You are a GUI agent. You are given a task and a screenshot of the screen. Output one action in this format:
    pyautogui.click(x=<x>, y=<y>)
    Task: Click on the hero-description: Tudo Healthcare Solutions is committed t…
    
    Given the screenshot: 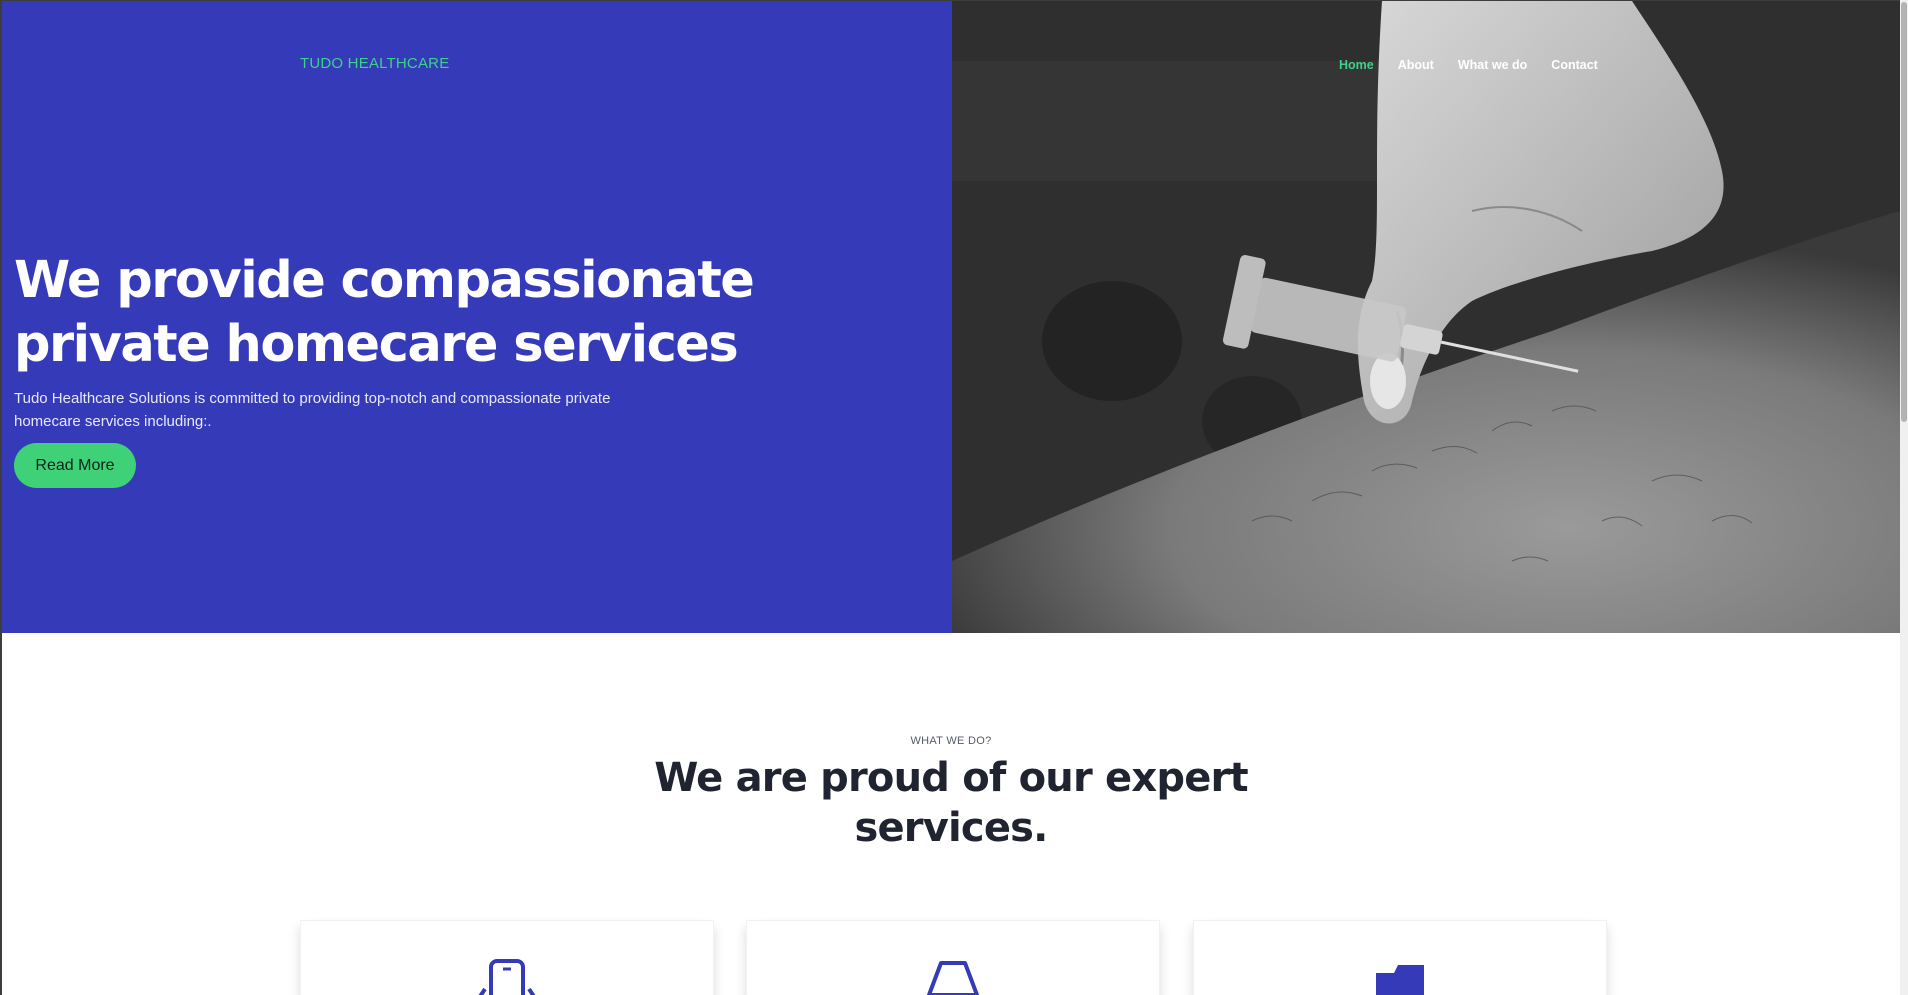 What is the action you would take?
    pyautogui.click(x=334, y=410)
    